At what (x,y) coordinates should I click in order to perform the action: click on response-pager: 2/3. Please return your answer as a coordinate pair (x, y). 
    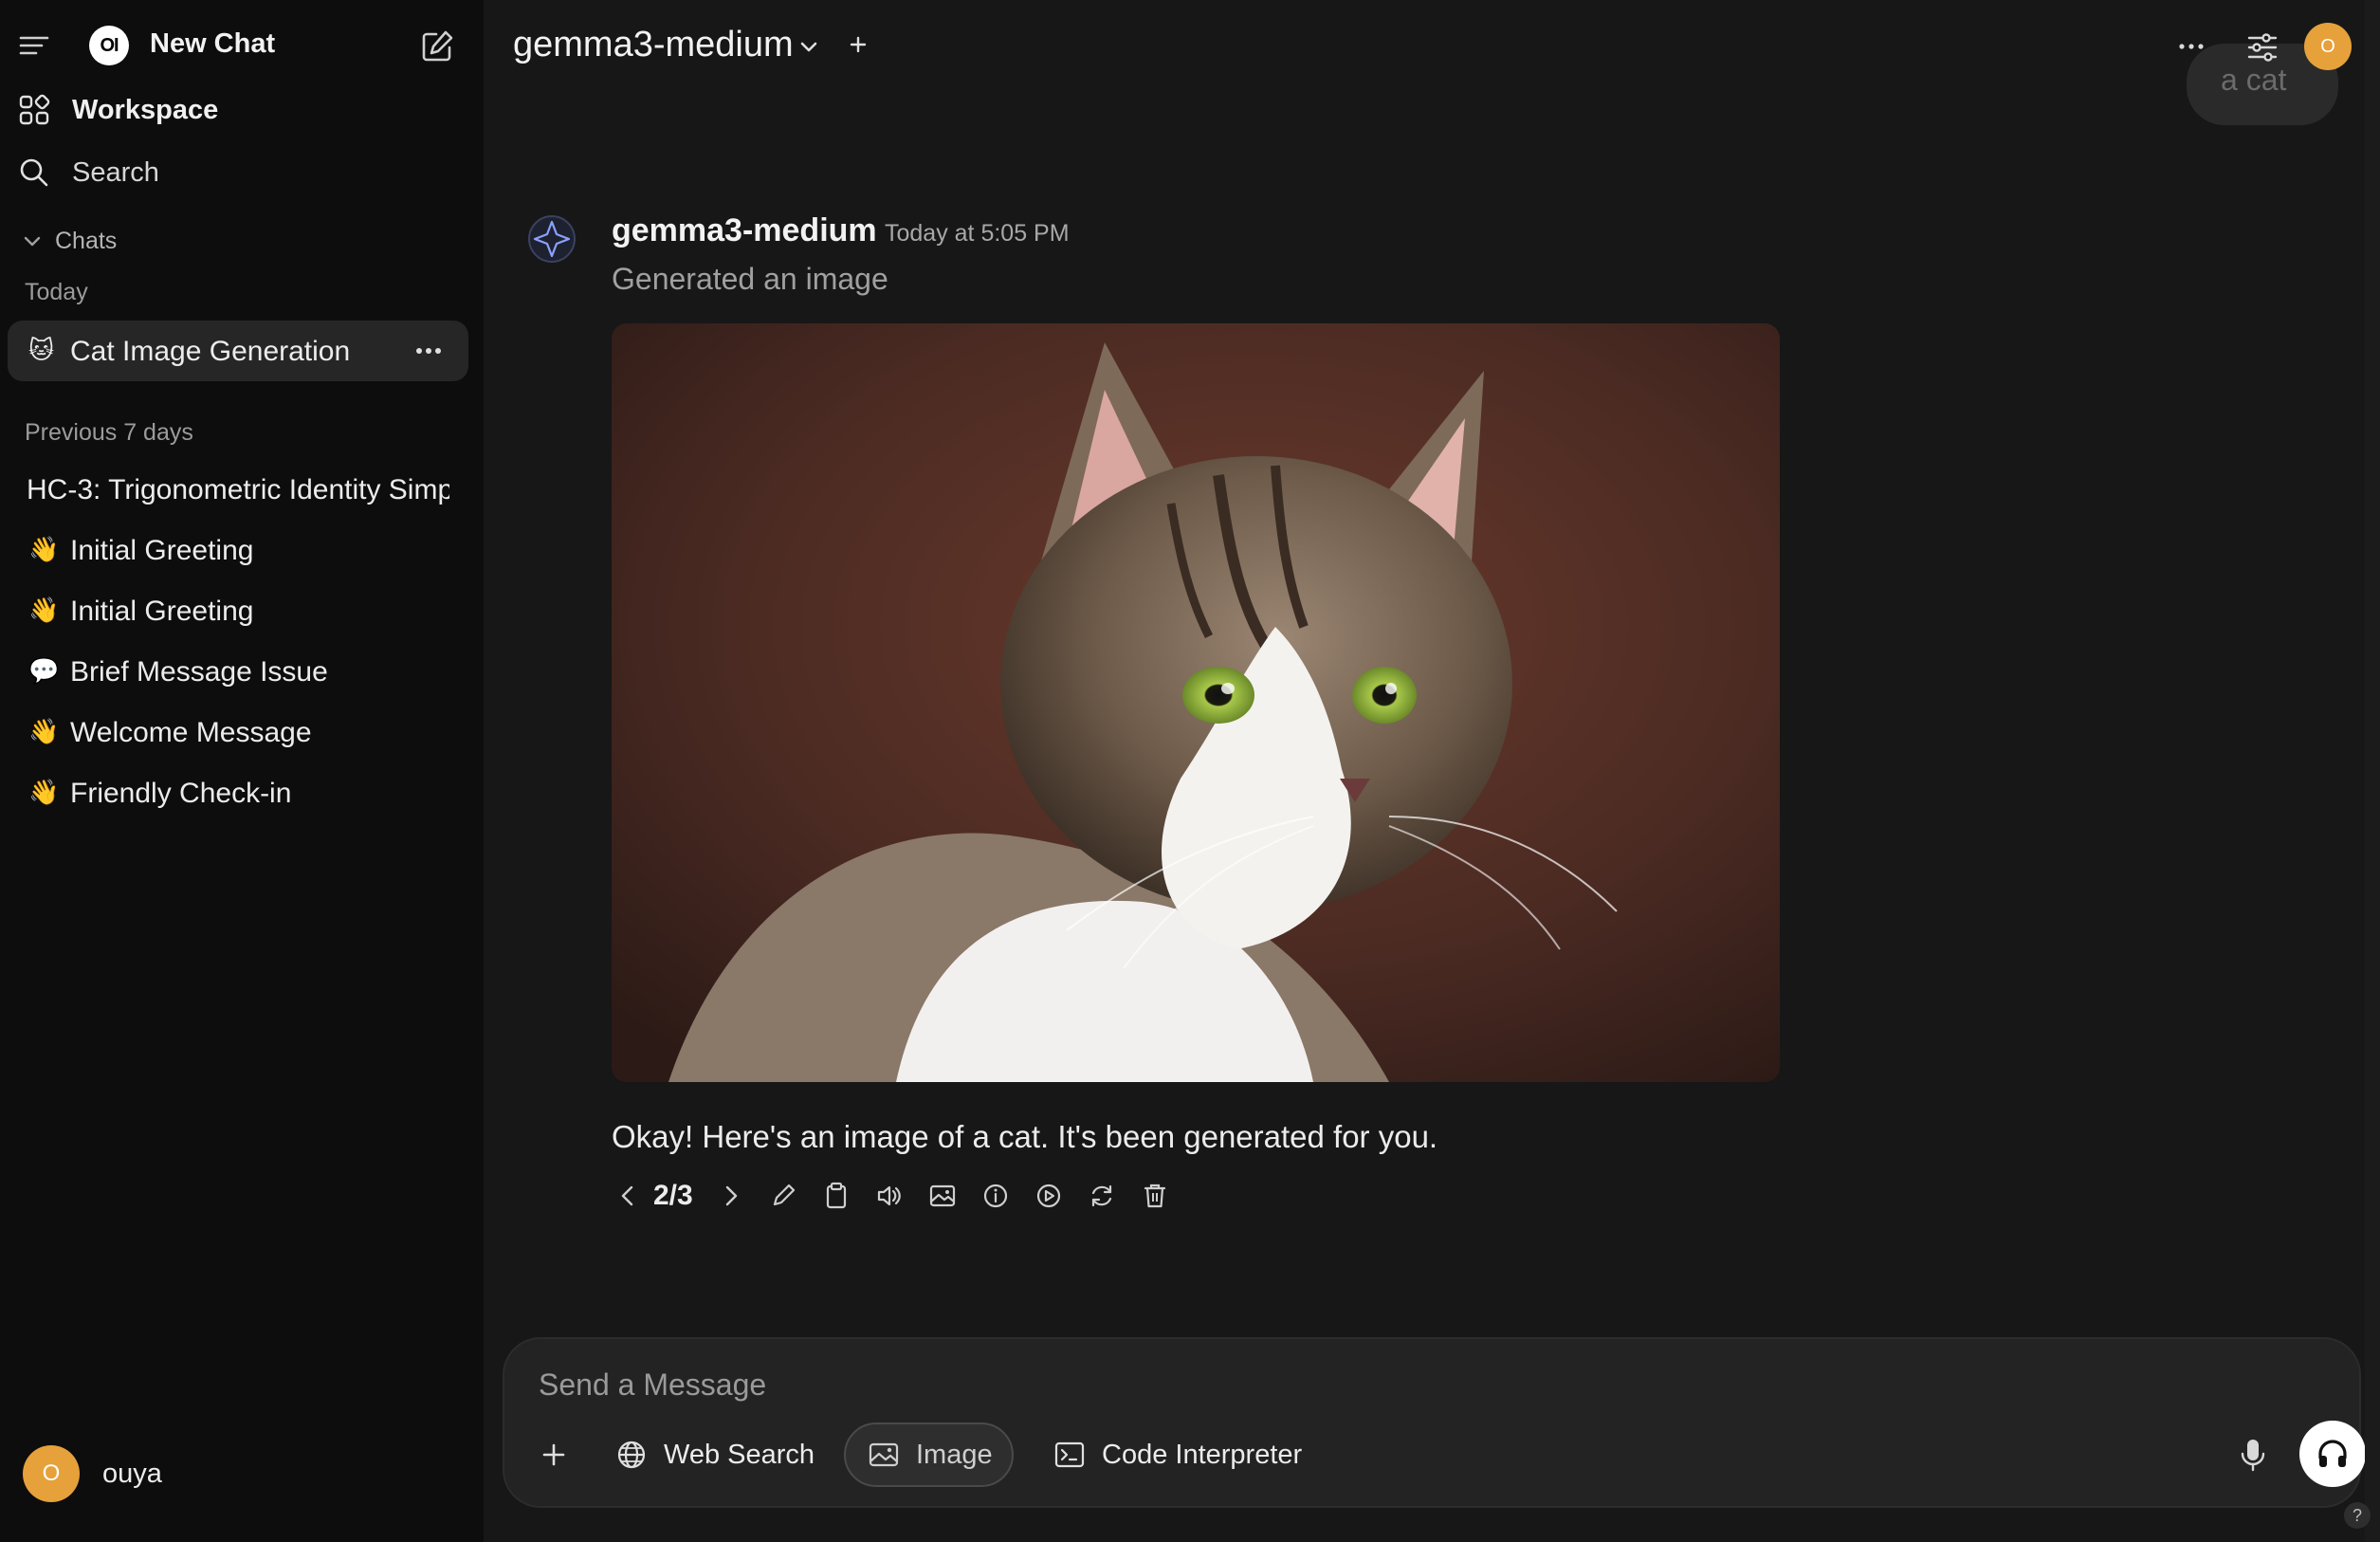
    Looking at the image, I should click on (673, 1196).